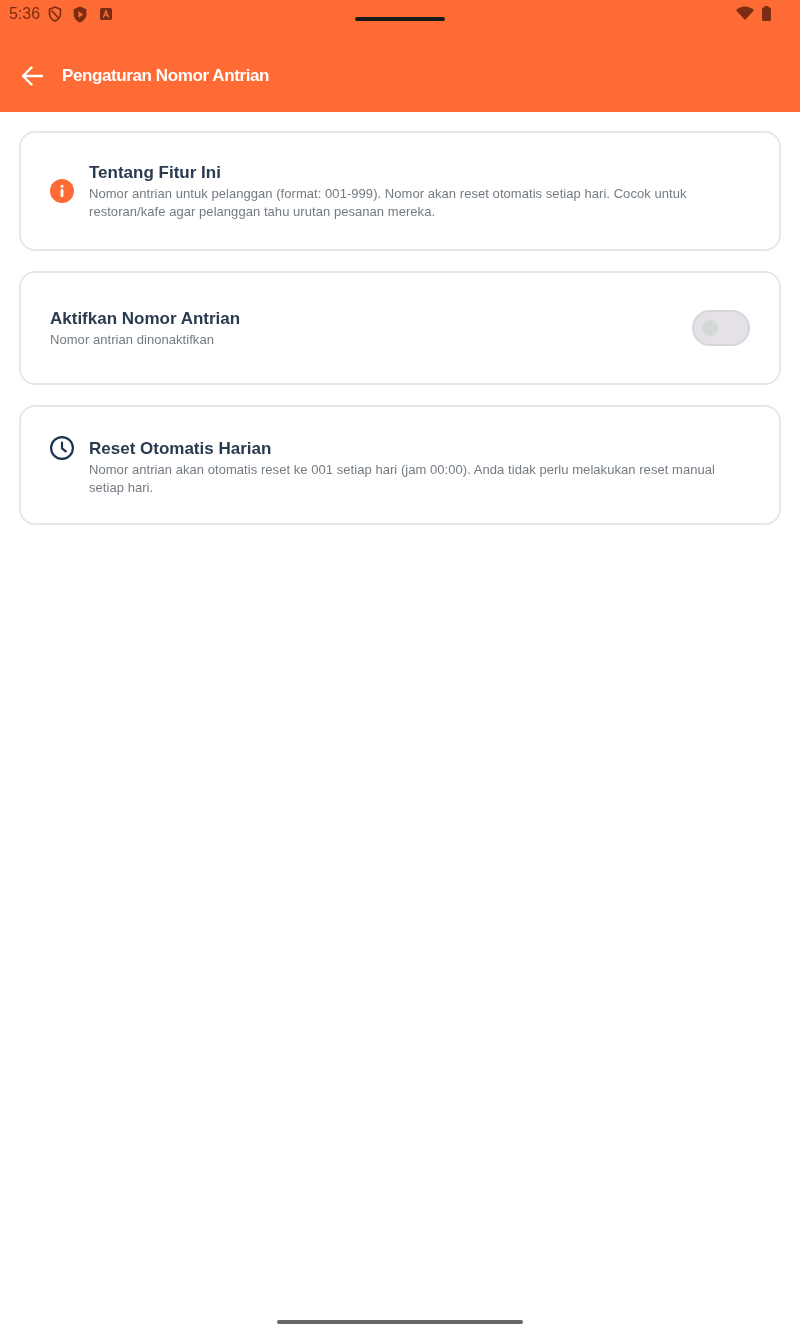 The height and width of the screenshot is (1340, 800). I want to click on card-title: Aktifkan Nomor Antrian, so click(145, 319).